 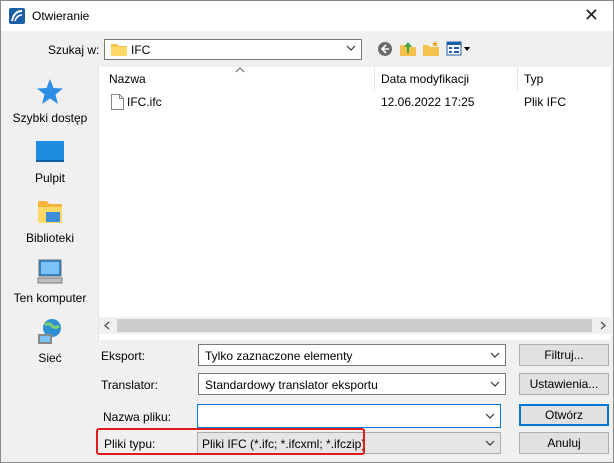 I want to click on place-label: Biblioteki, so click(x=50, y=238).